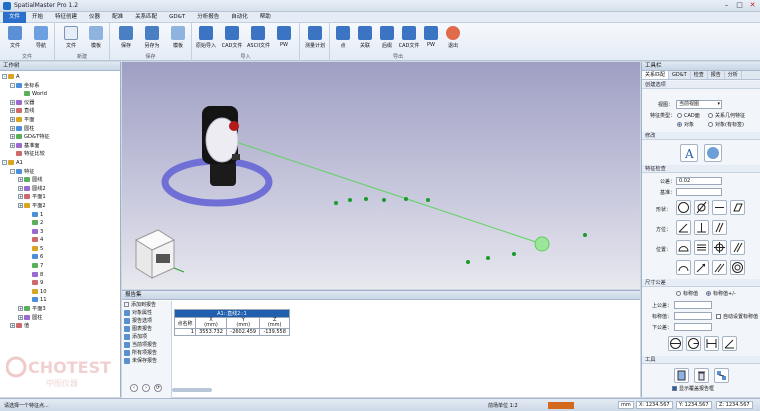 Image resolution: width=760 pixels, height=411 pixels. I want to click on export-suffix-button: 后缀, so click(387, 39).